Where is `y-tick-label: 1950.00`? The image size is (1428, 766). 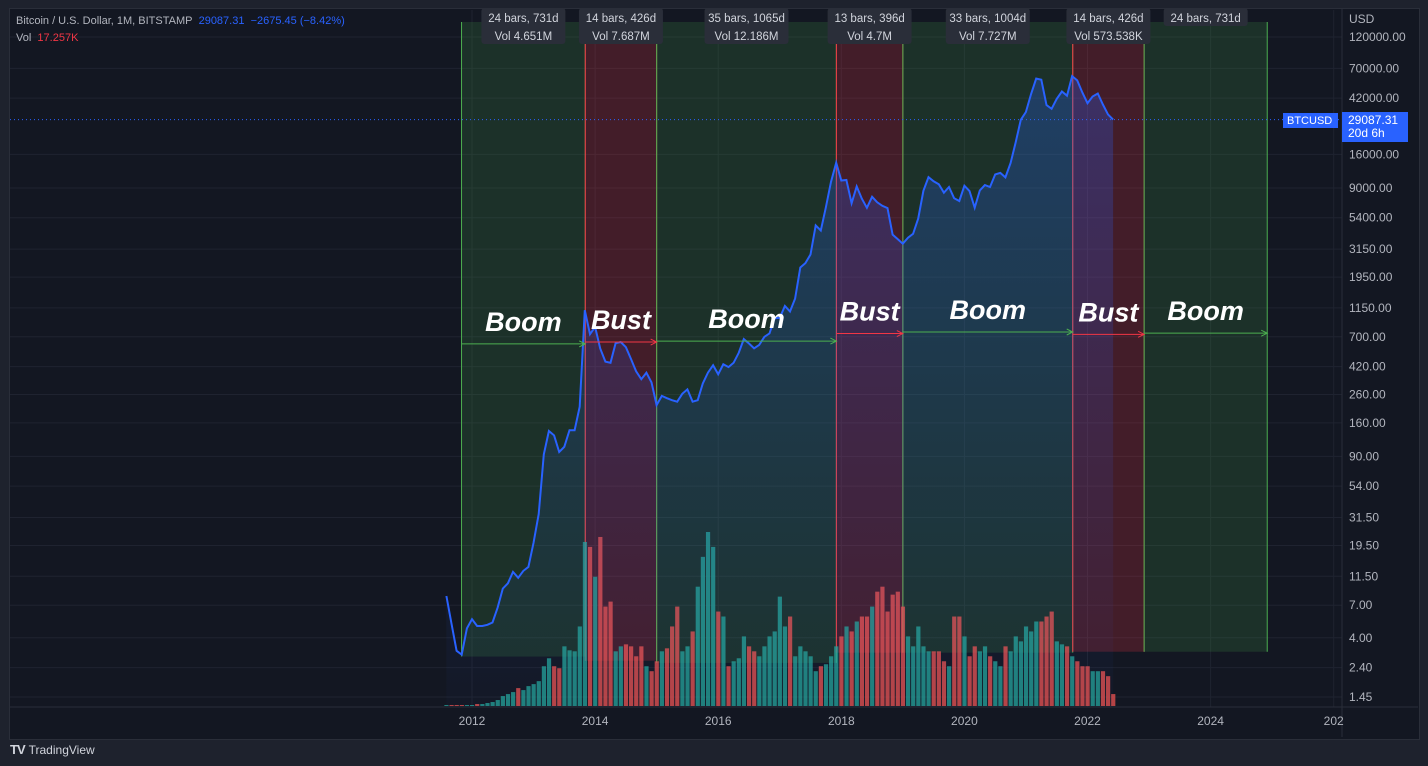 y-tick-label: 1950.00 is located at coordinates (1371, 277).